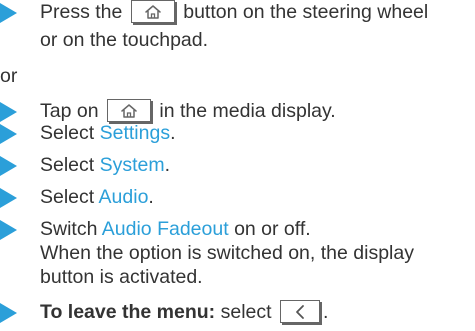  Describe the element at coordinates (121, 277) in the screenshot. I see `step-6-line-3: button is activated.` at that location.